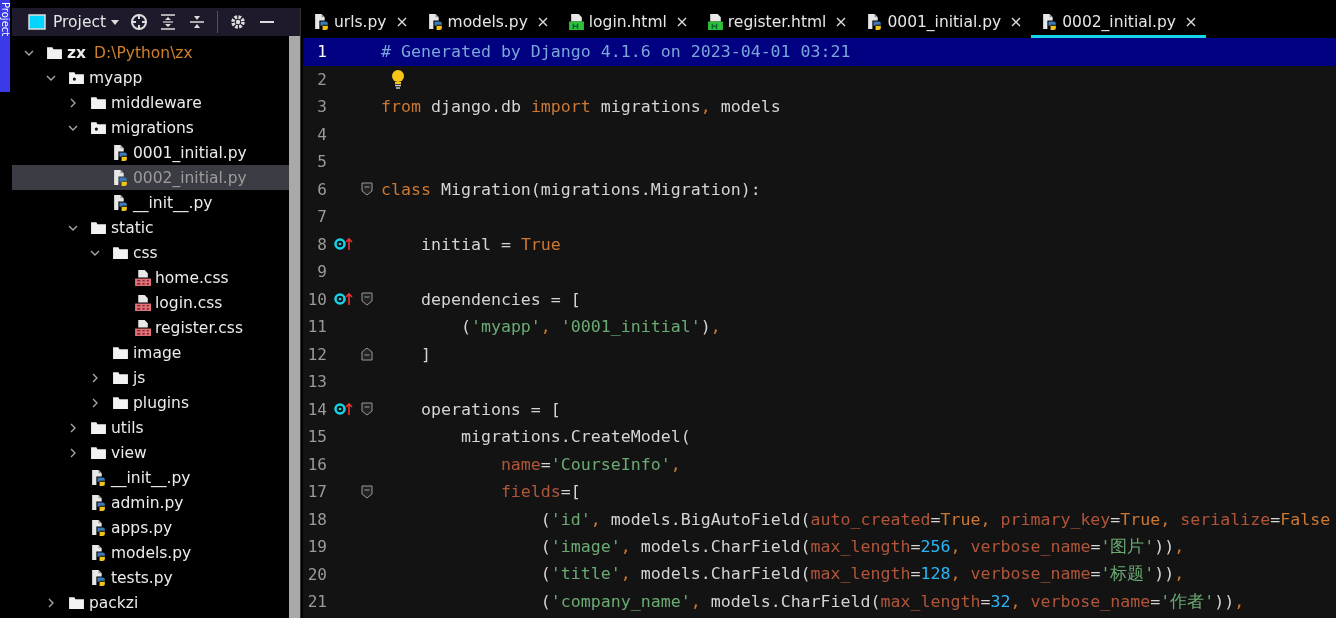 Image resolution: width=1336 pixels, height=618 pixels. I want to click on line-number: 15, so click(316, 437).